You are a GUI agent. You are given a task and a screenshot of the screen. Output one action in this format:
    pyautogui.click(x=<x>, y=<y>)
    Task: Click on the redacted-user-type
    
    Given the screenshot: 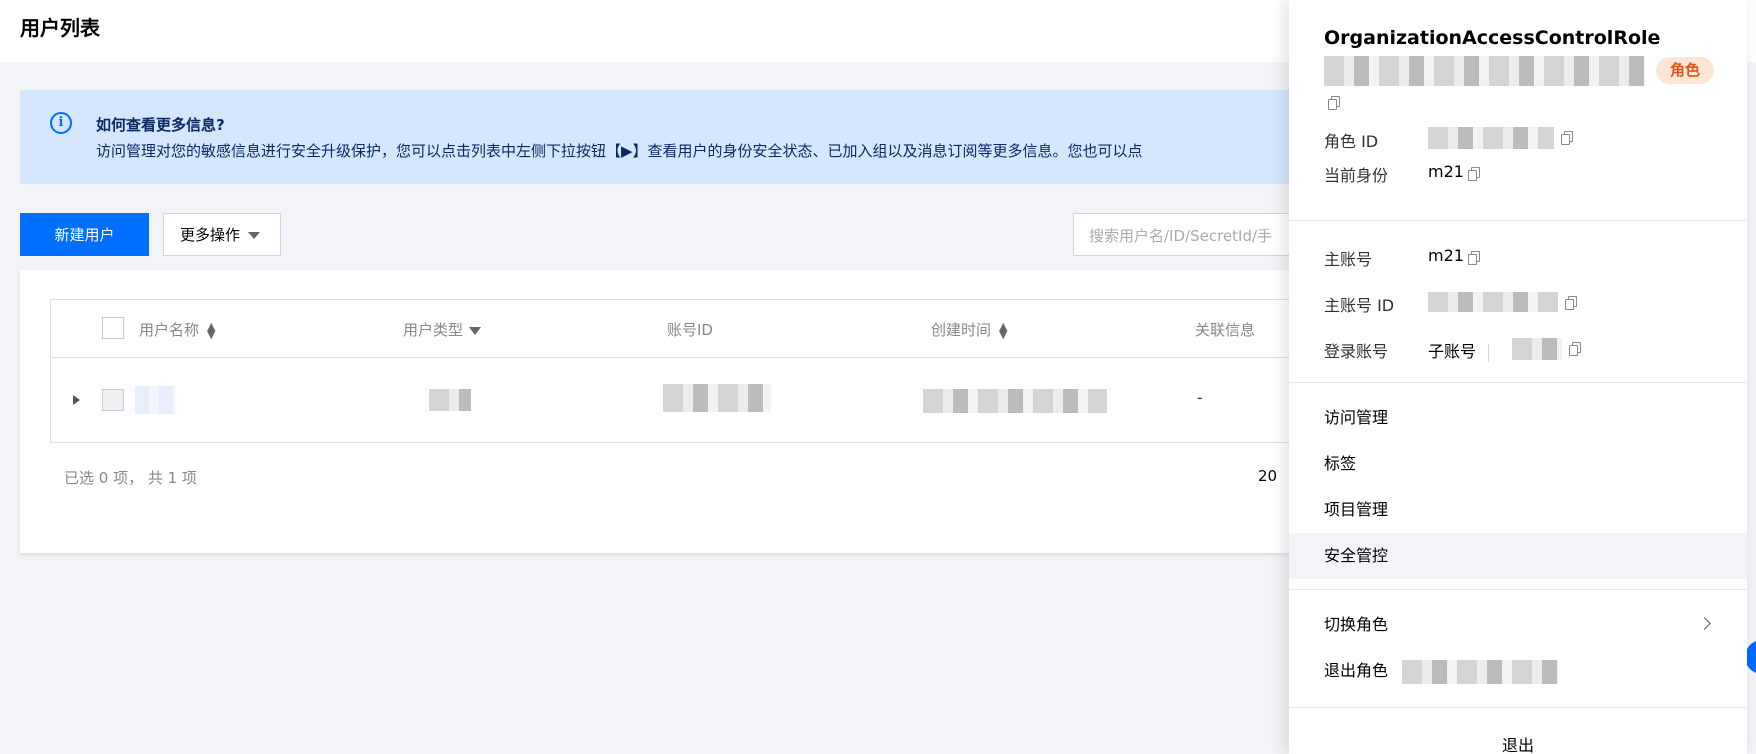 What is the action you would take?
    pyautogui.click(x=450, y=400)
    